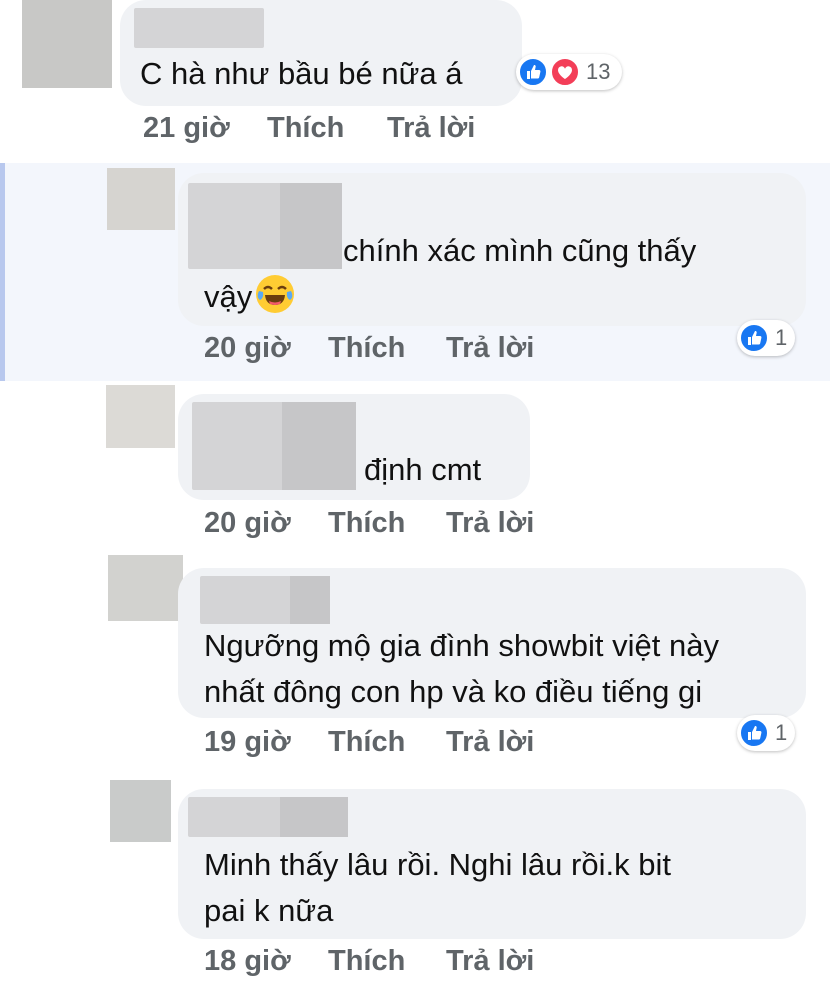 The image size is (830, 1000). I want to click on comment-timestamp: 18 giờ, so click(247, 961).